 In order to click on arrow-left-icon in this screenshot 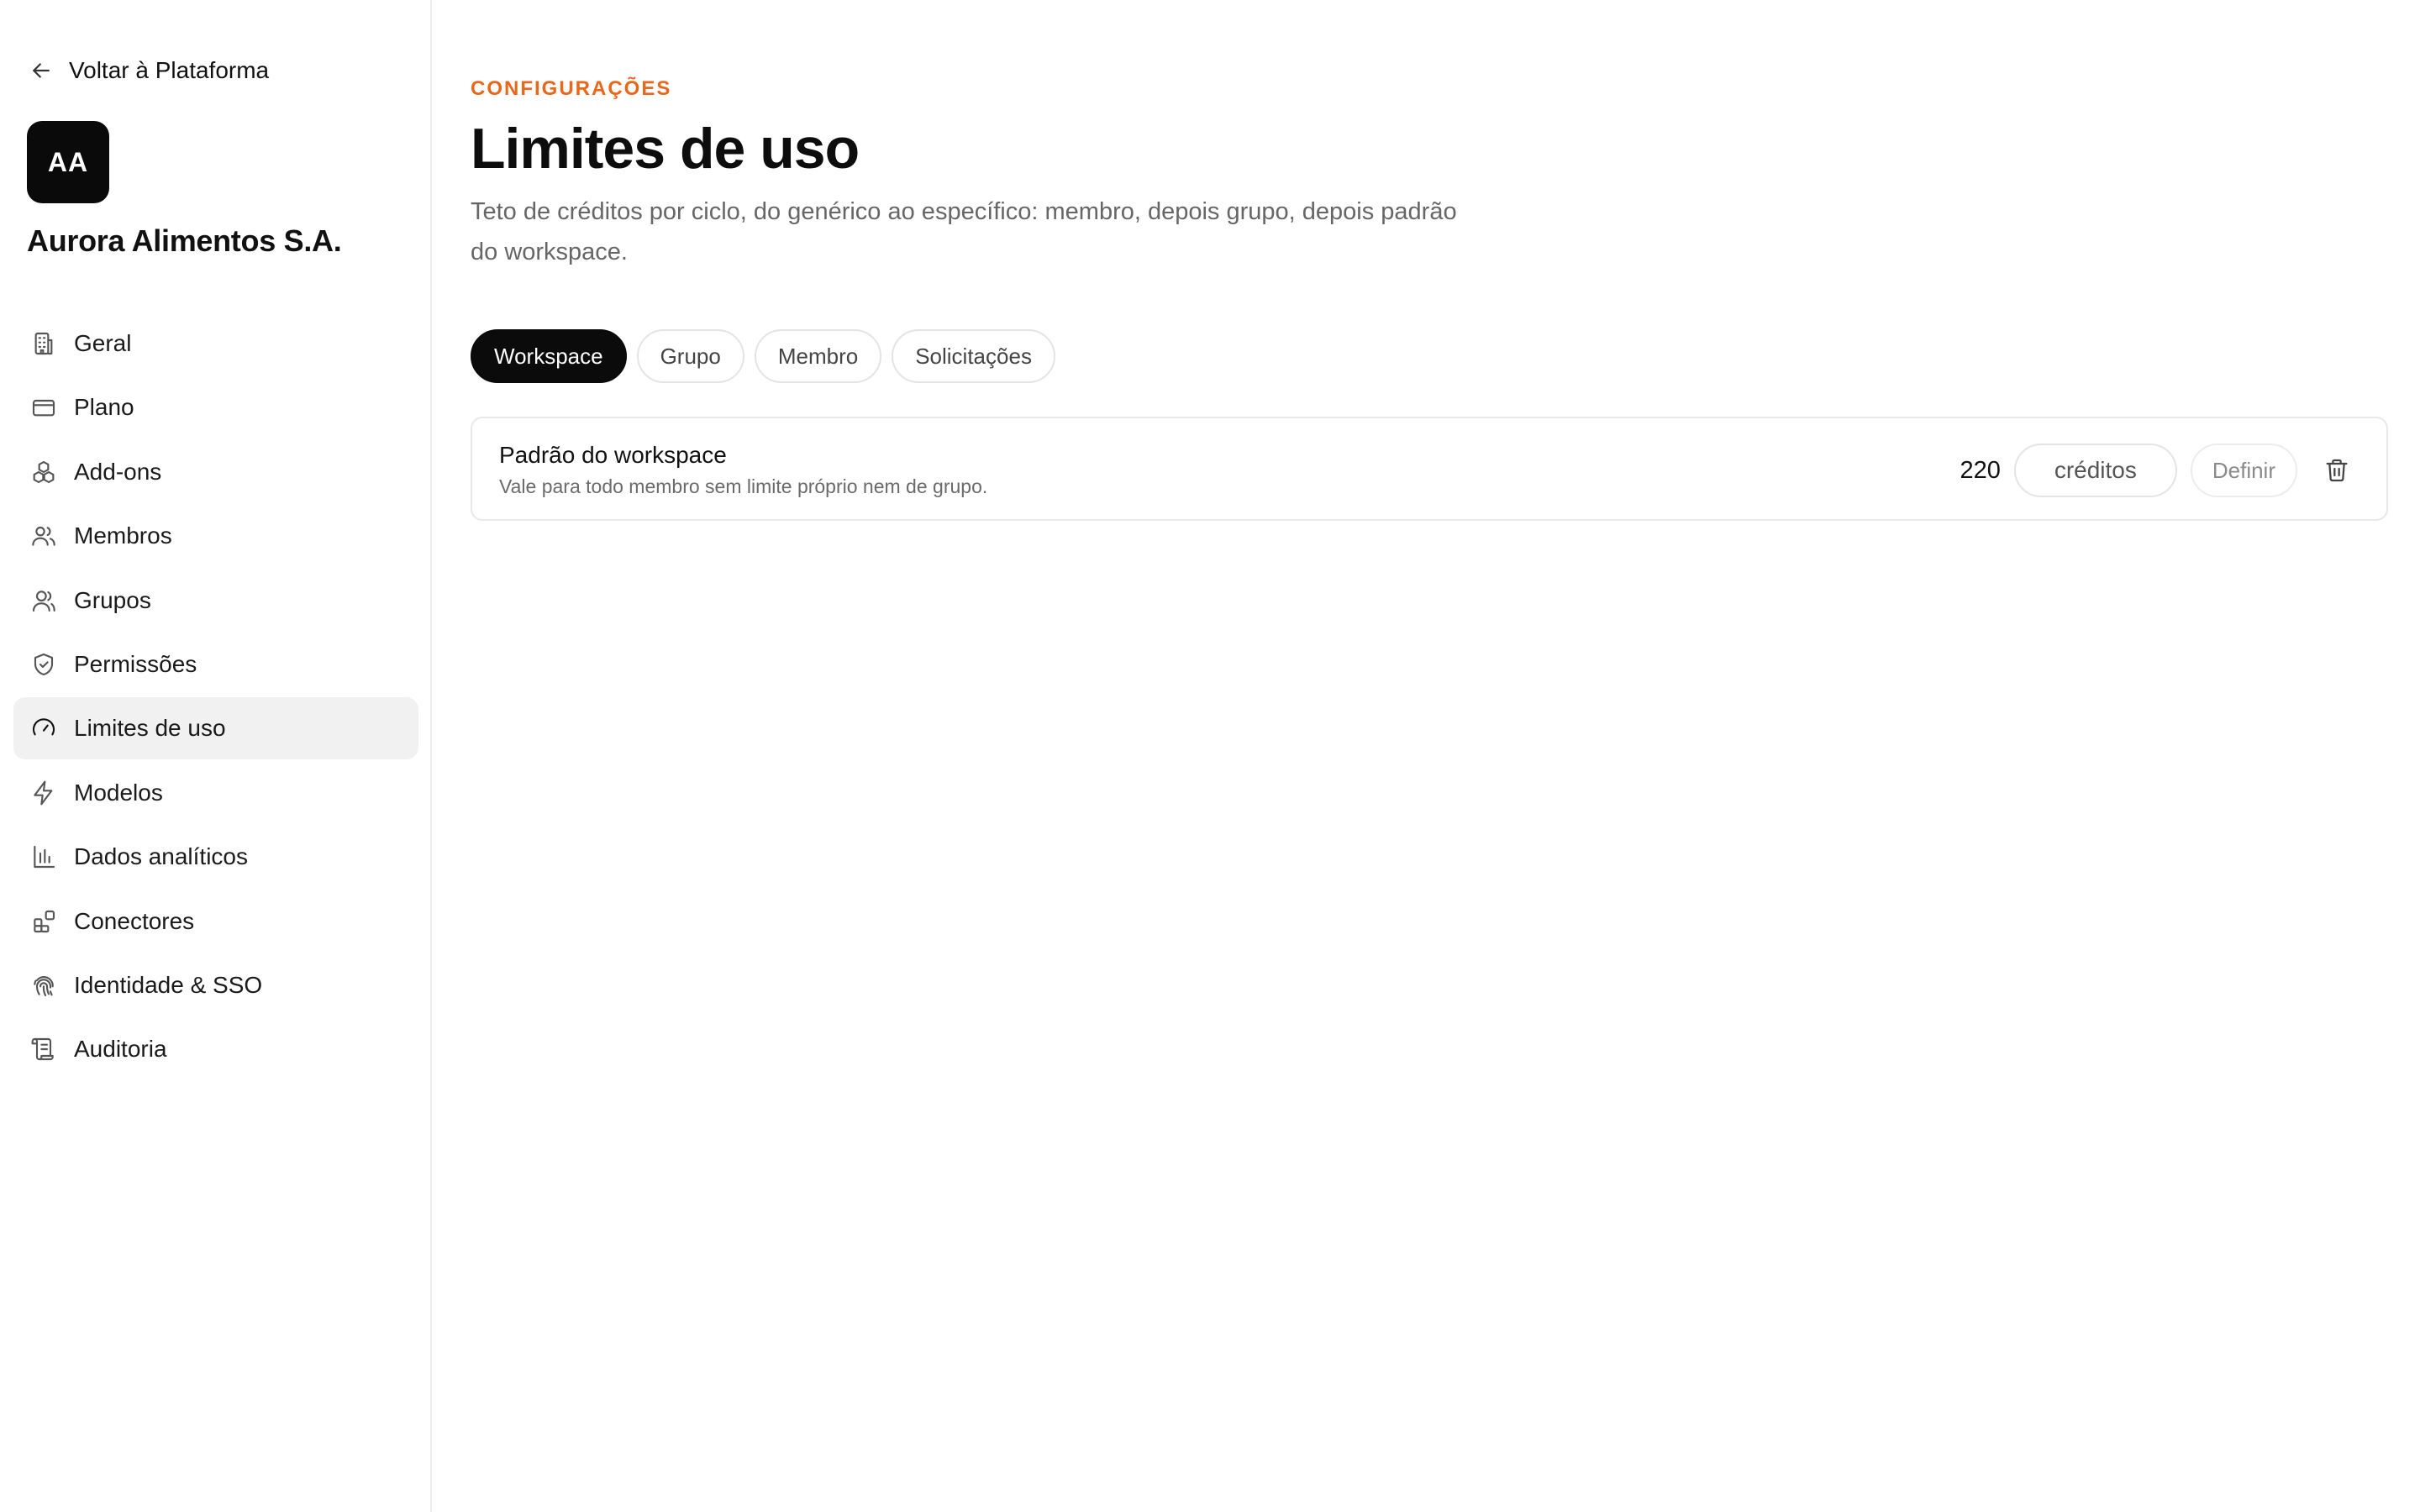, I will do `click(41, 70)`.